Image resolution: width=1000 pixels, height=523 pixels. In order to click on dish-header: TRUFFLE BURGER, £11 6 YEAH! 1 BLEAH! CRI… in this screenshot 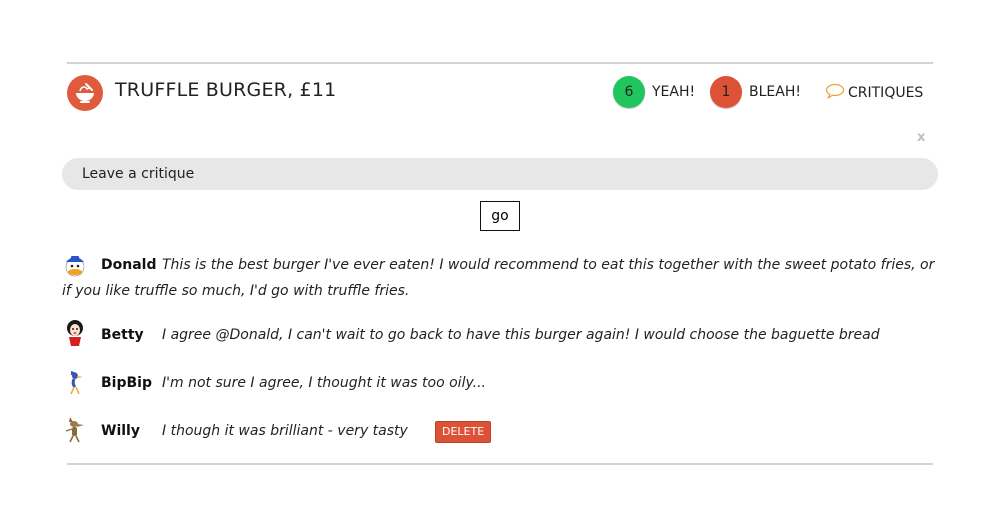, I will do `click(500, 92)`.